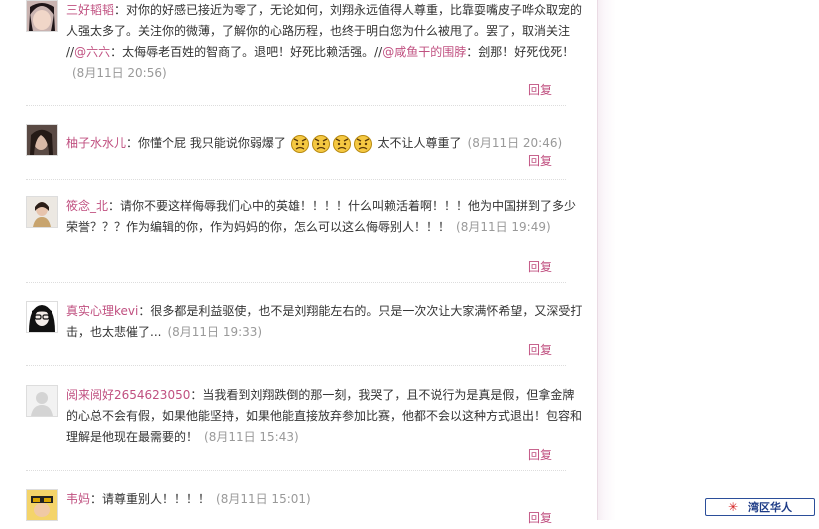 This screenshot has height=529, width=819. What do you see at coordinates (419, 143) in the screenshot?
I see `comment-text: 太不让人尊重了` at bounding box center [419, 143].